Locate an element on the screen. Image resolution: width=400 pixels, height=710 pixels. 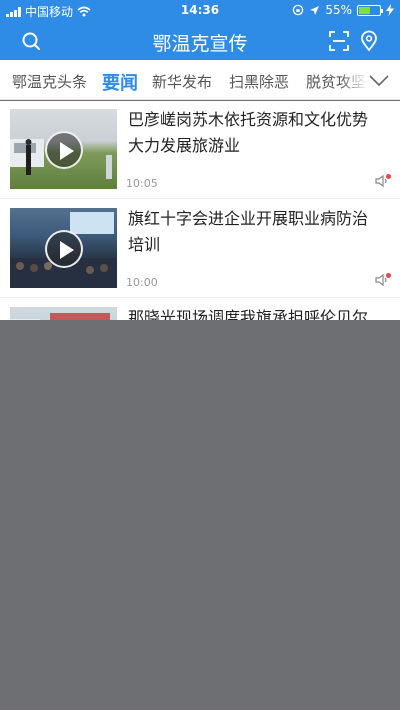
category-tabs: 鄂温克头条 要闻 新华发布 扫黑除恶 脱贫攻坚 is located at coordinates (200, 80).